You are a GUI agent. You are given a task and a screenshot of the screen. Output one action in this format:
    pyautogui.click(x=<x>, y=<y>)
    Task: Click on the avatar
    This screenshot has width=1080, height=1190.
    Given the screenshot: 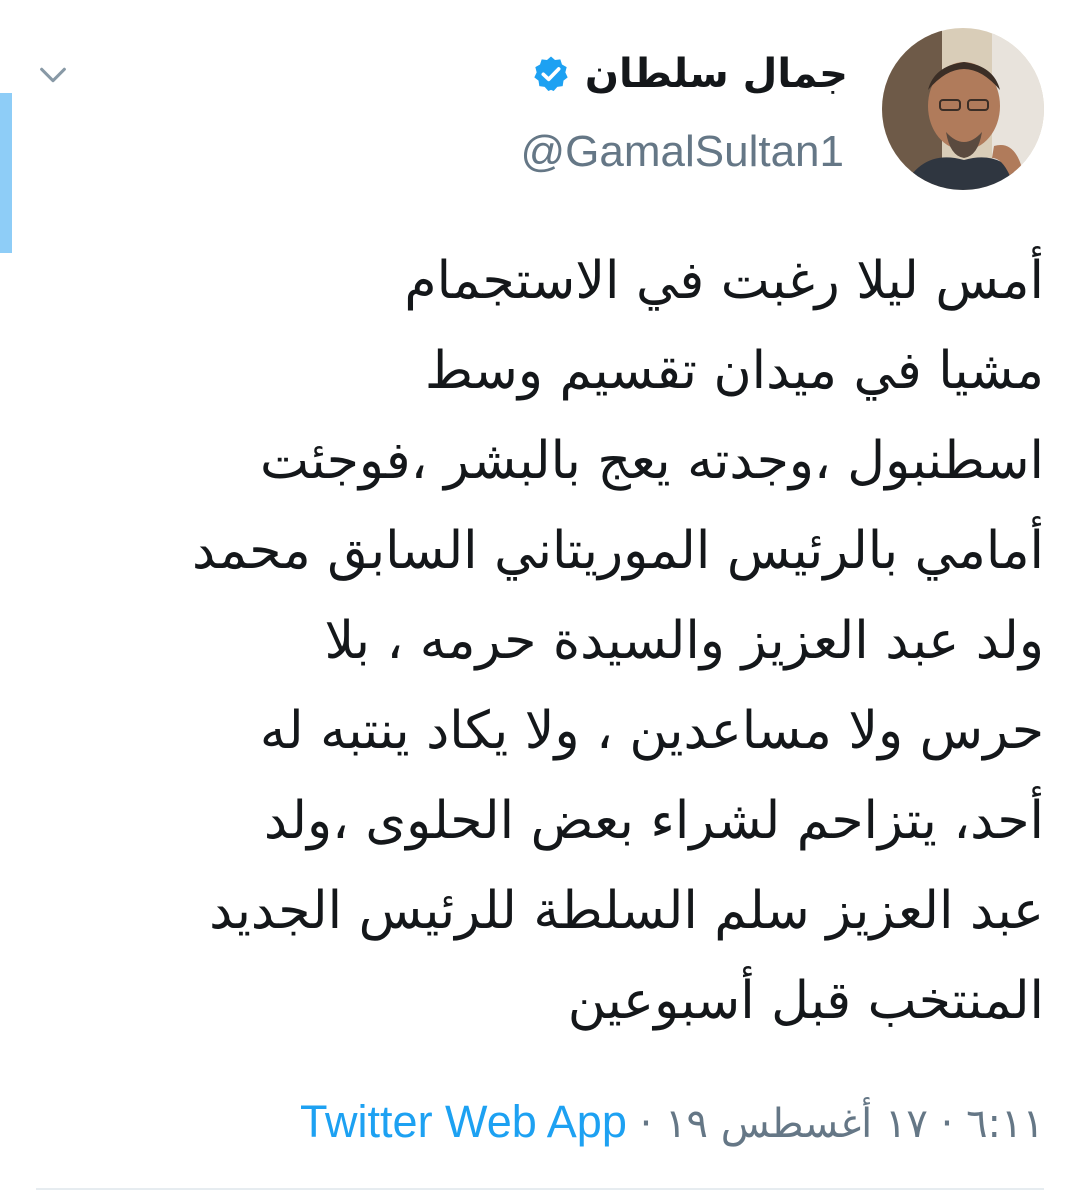 What is the action you would take?
    pyautogui.click(x=963, y=109)
    